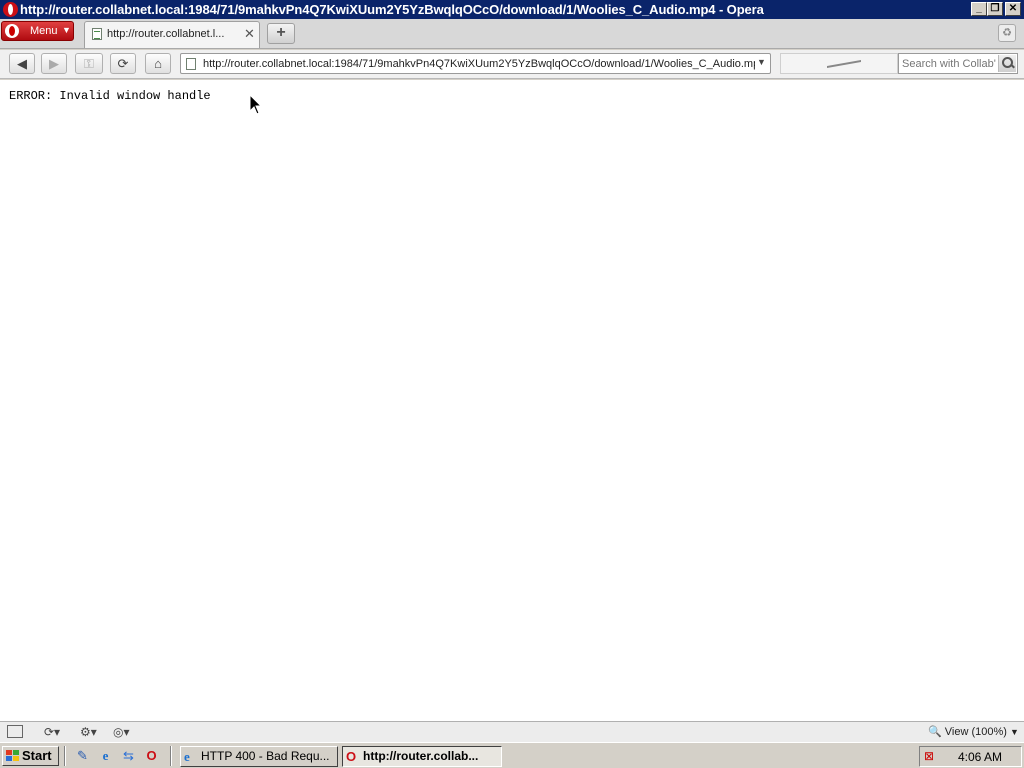 This screenshot has height=768, width=1024. I want to click on reload-icon: ⟳, so click(123, 63).